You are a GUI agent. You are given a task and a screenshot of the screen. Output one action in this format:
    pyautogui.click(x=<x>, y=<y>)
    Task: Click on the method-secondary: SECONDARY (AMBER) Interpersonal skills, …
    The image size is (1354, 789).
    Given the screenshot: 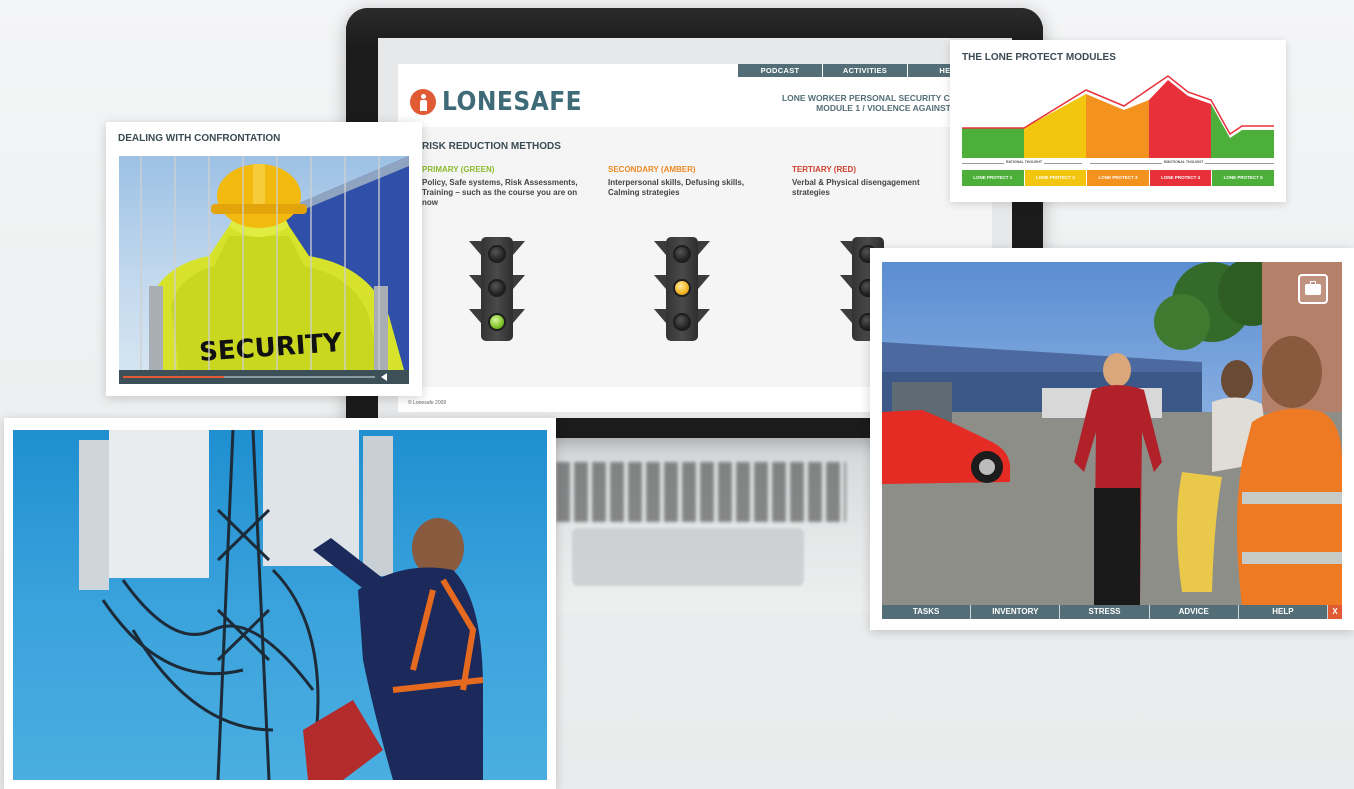 What is the action you would take?
    pyautogui.click(x=688, y=181)
    